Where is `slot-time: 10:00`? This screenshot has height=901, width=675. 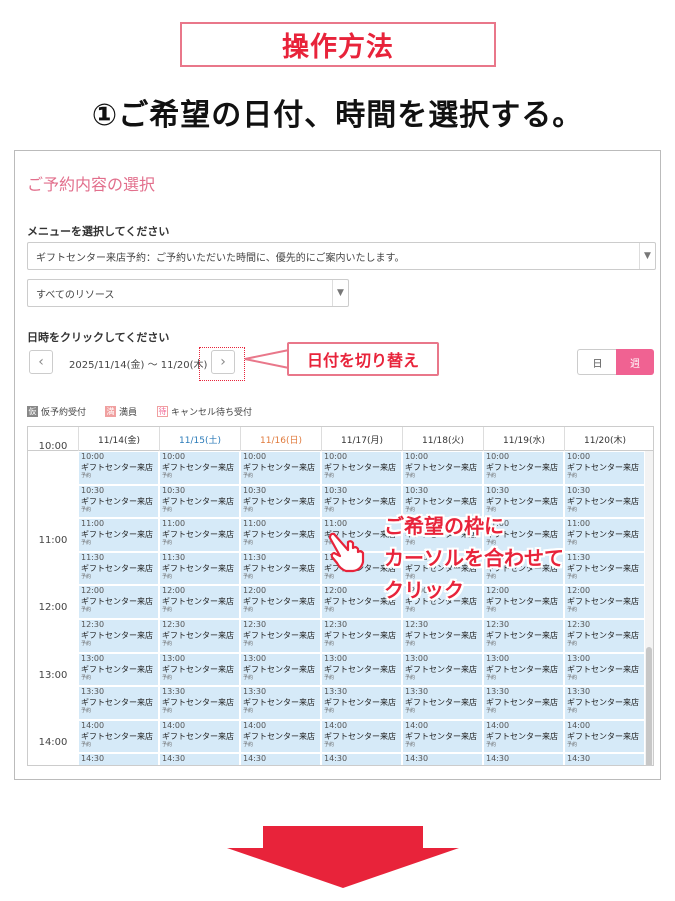 slot-time: 10:00 is located at coordinates (255, 456).